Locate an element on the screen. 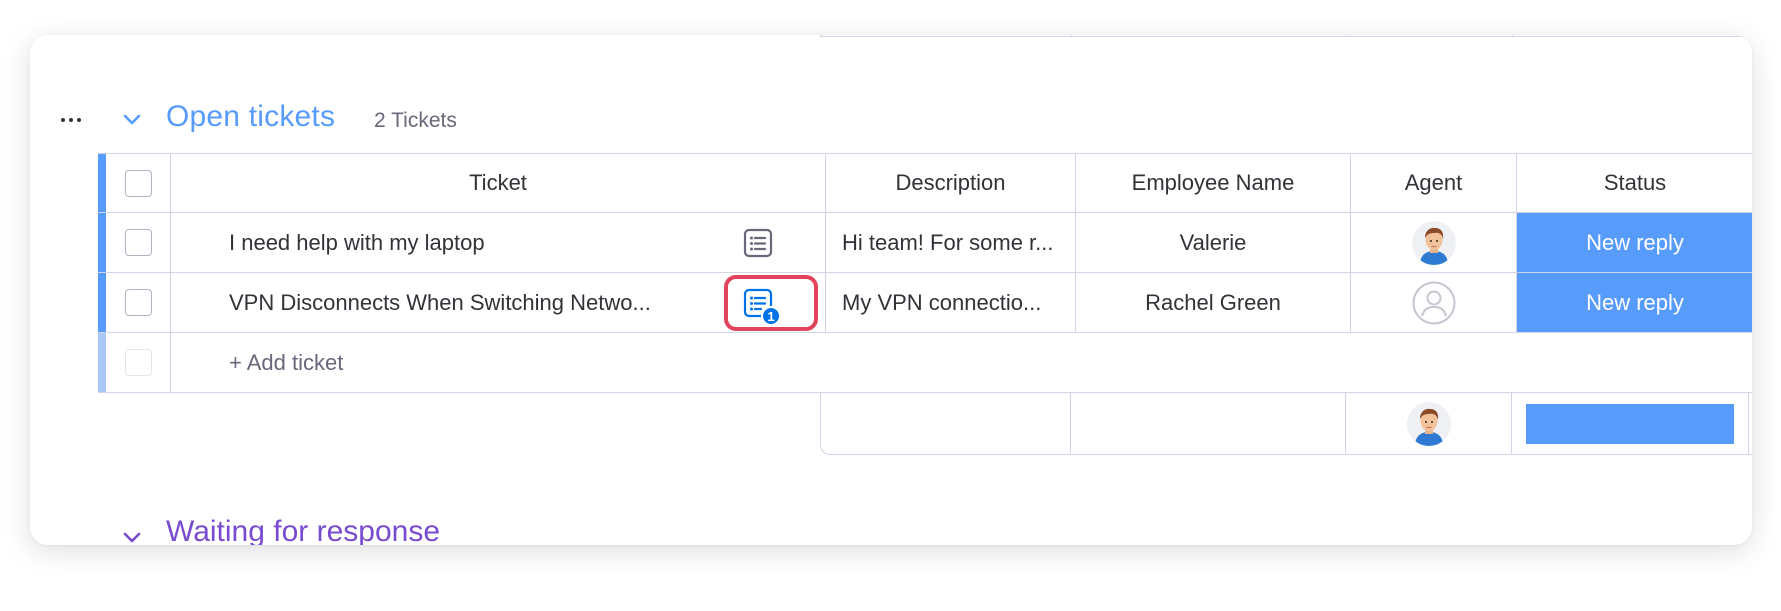 The width and height of the screenshot is (1781, 611). empty-person-icon is located at coordinates (1434, 303).